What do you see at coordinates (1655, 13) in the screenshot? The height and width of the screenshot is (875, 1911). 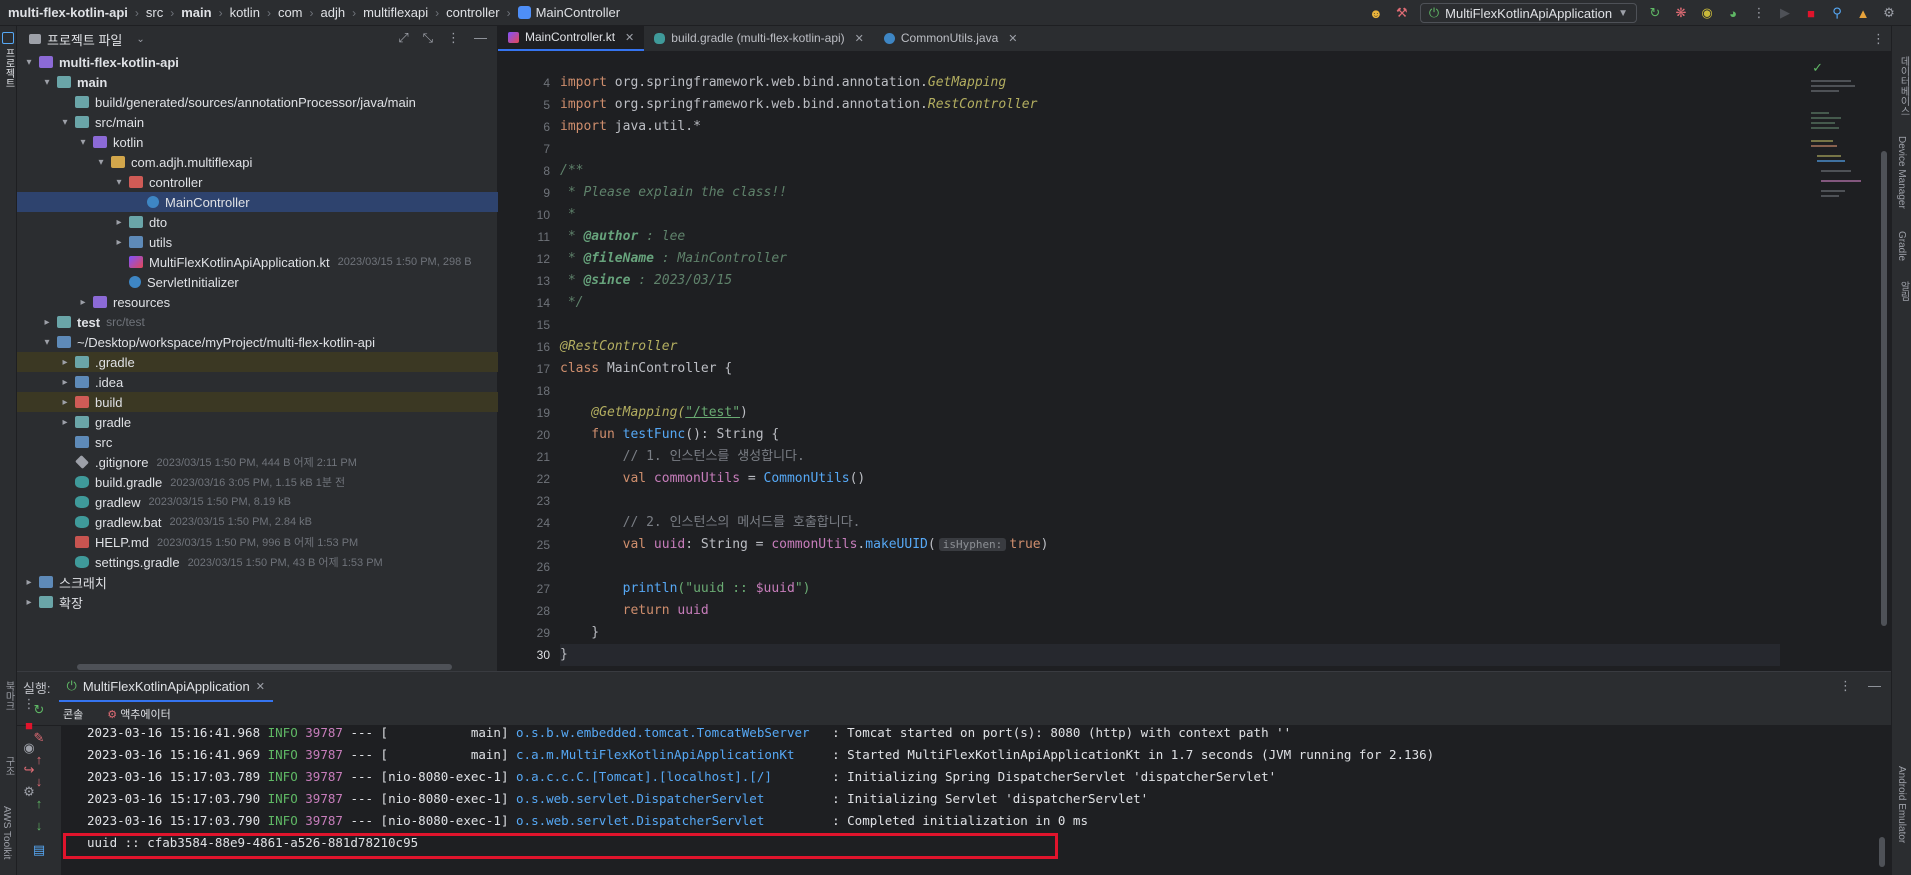 I see `rerun-icon: ↻` at bounding box center [1655, 13].